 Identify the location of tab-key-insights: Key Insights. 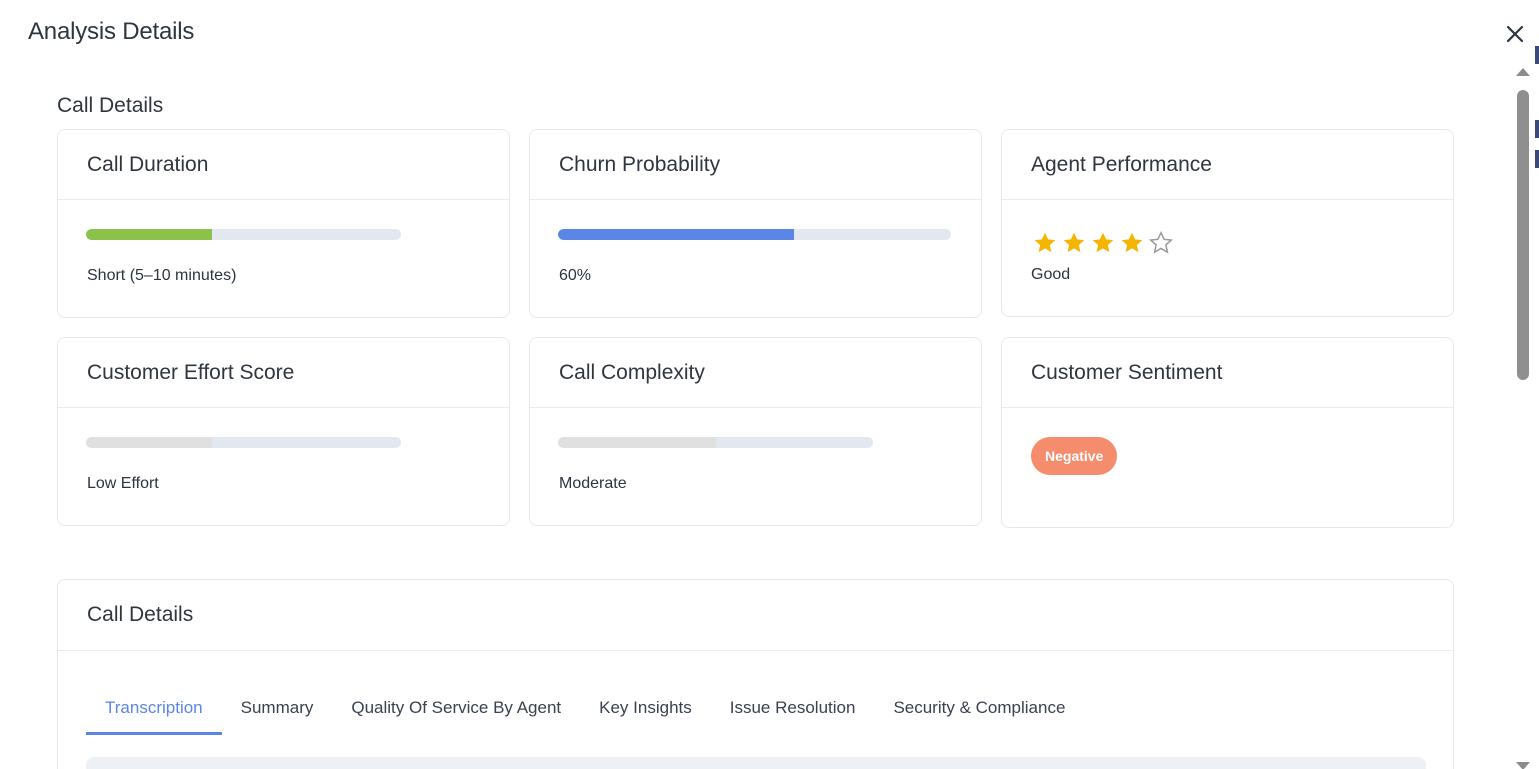
(645, 712).